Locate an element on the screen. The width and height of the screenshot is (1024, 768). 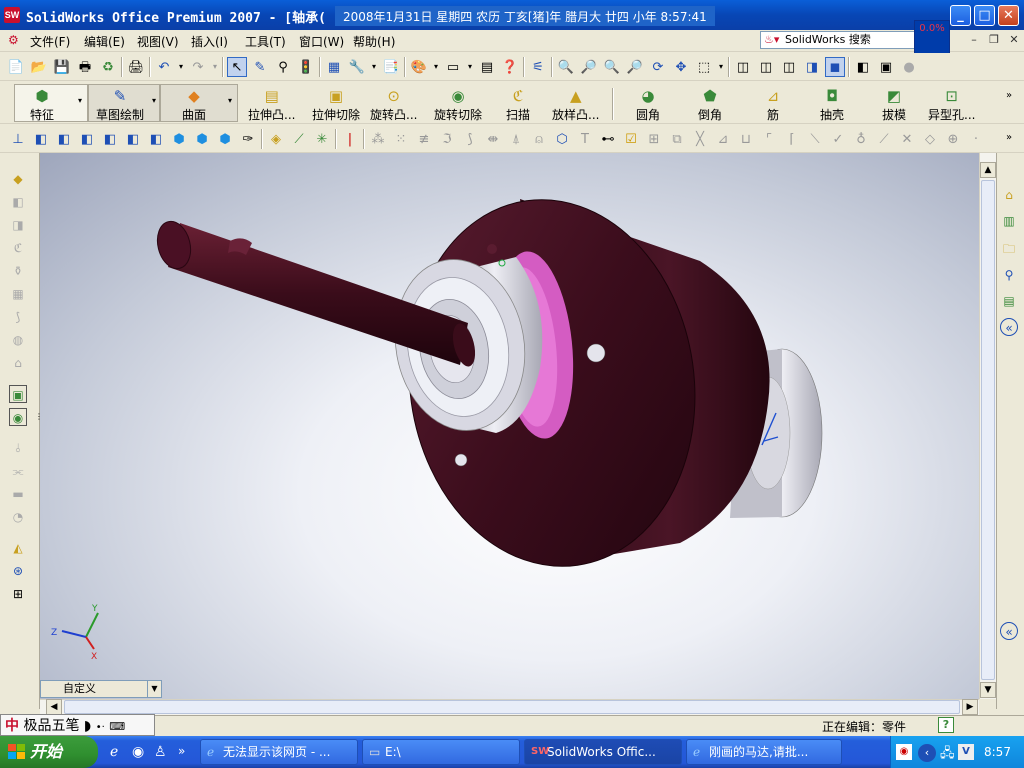
design-library-icon: ▥ is located at coordinates (1009, 221).